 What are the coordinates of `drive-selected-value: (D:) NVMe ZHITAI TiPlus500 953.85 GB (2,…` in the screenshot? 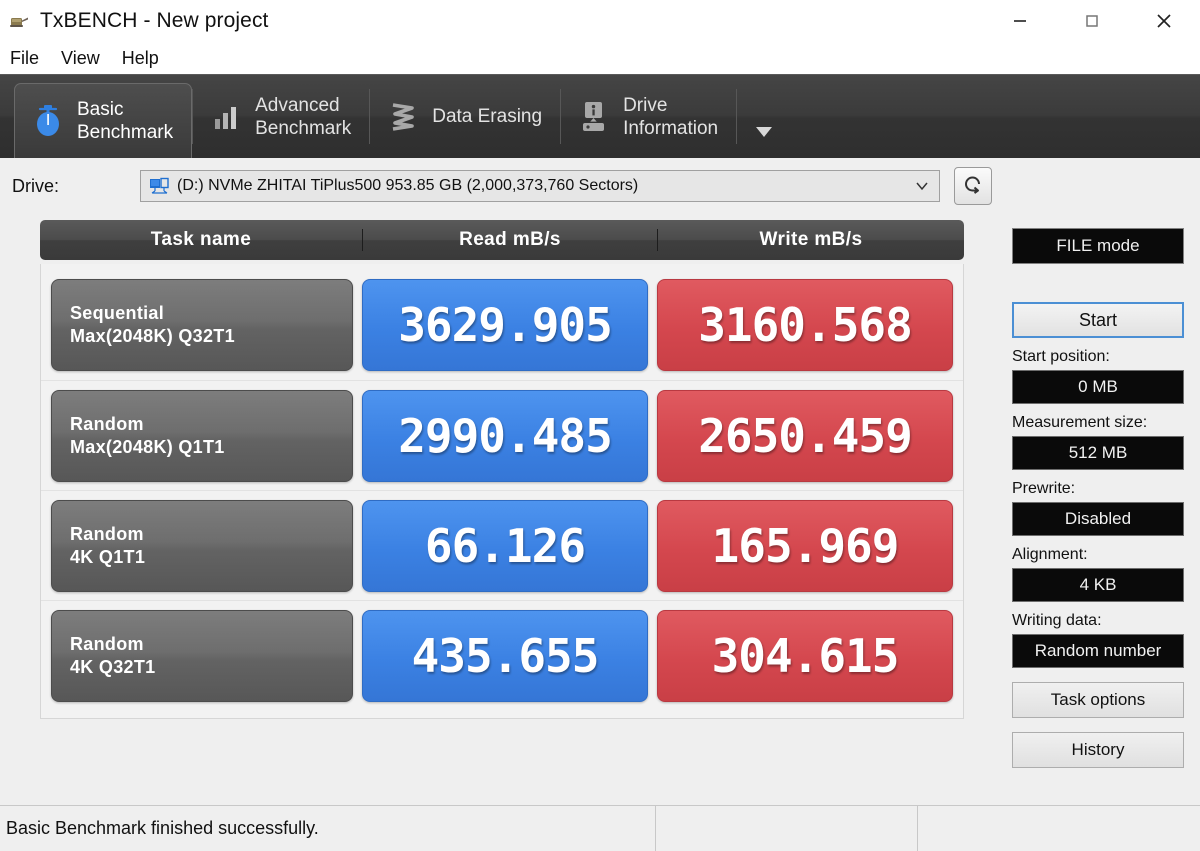 It's located at (408, 185).